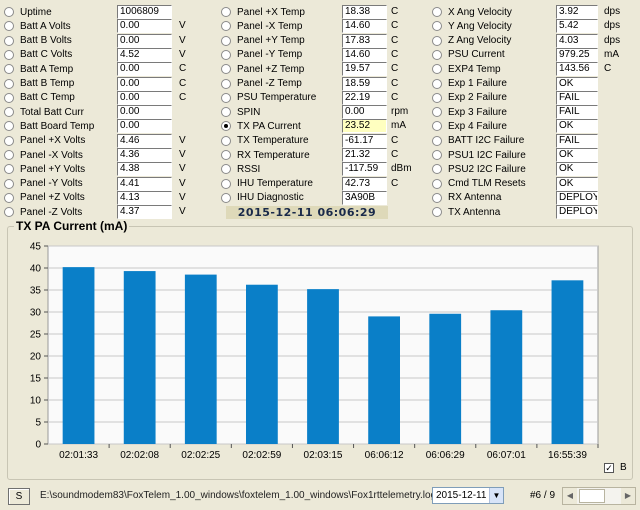  I want to click on y-tick-label: 35, so click(36, 291).